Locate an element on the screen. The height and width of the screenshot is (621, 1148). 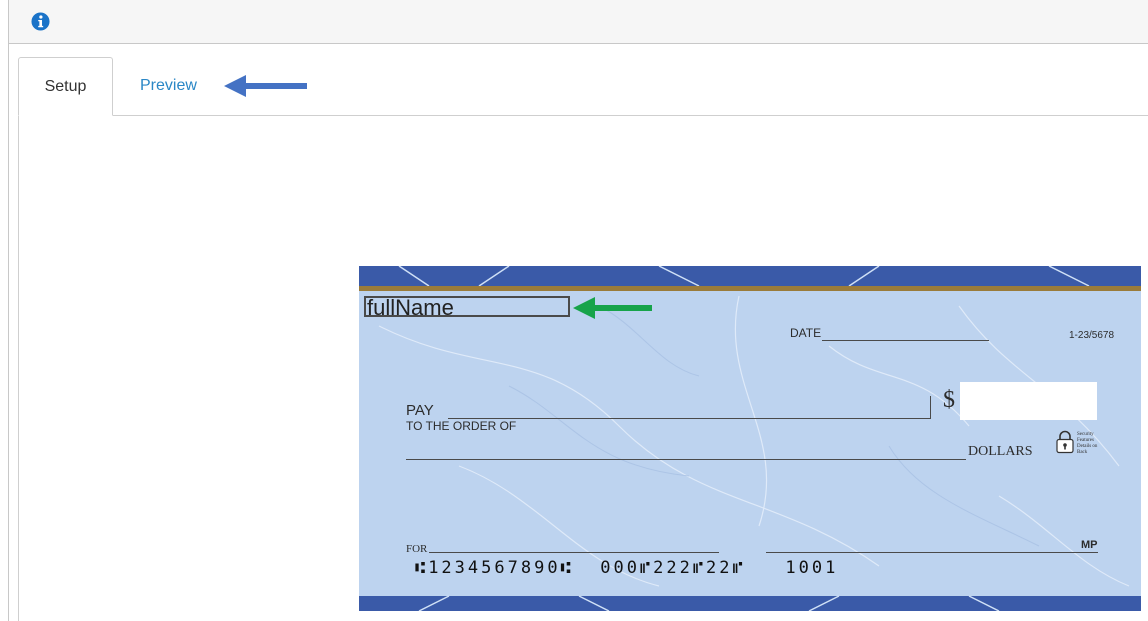
tab-bar: Setup Preview is located at coordinates (583, 86).